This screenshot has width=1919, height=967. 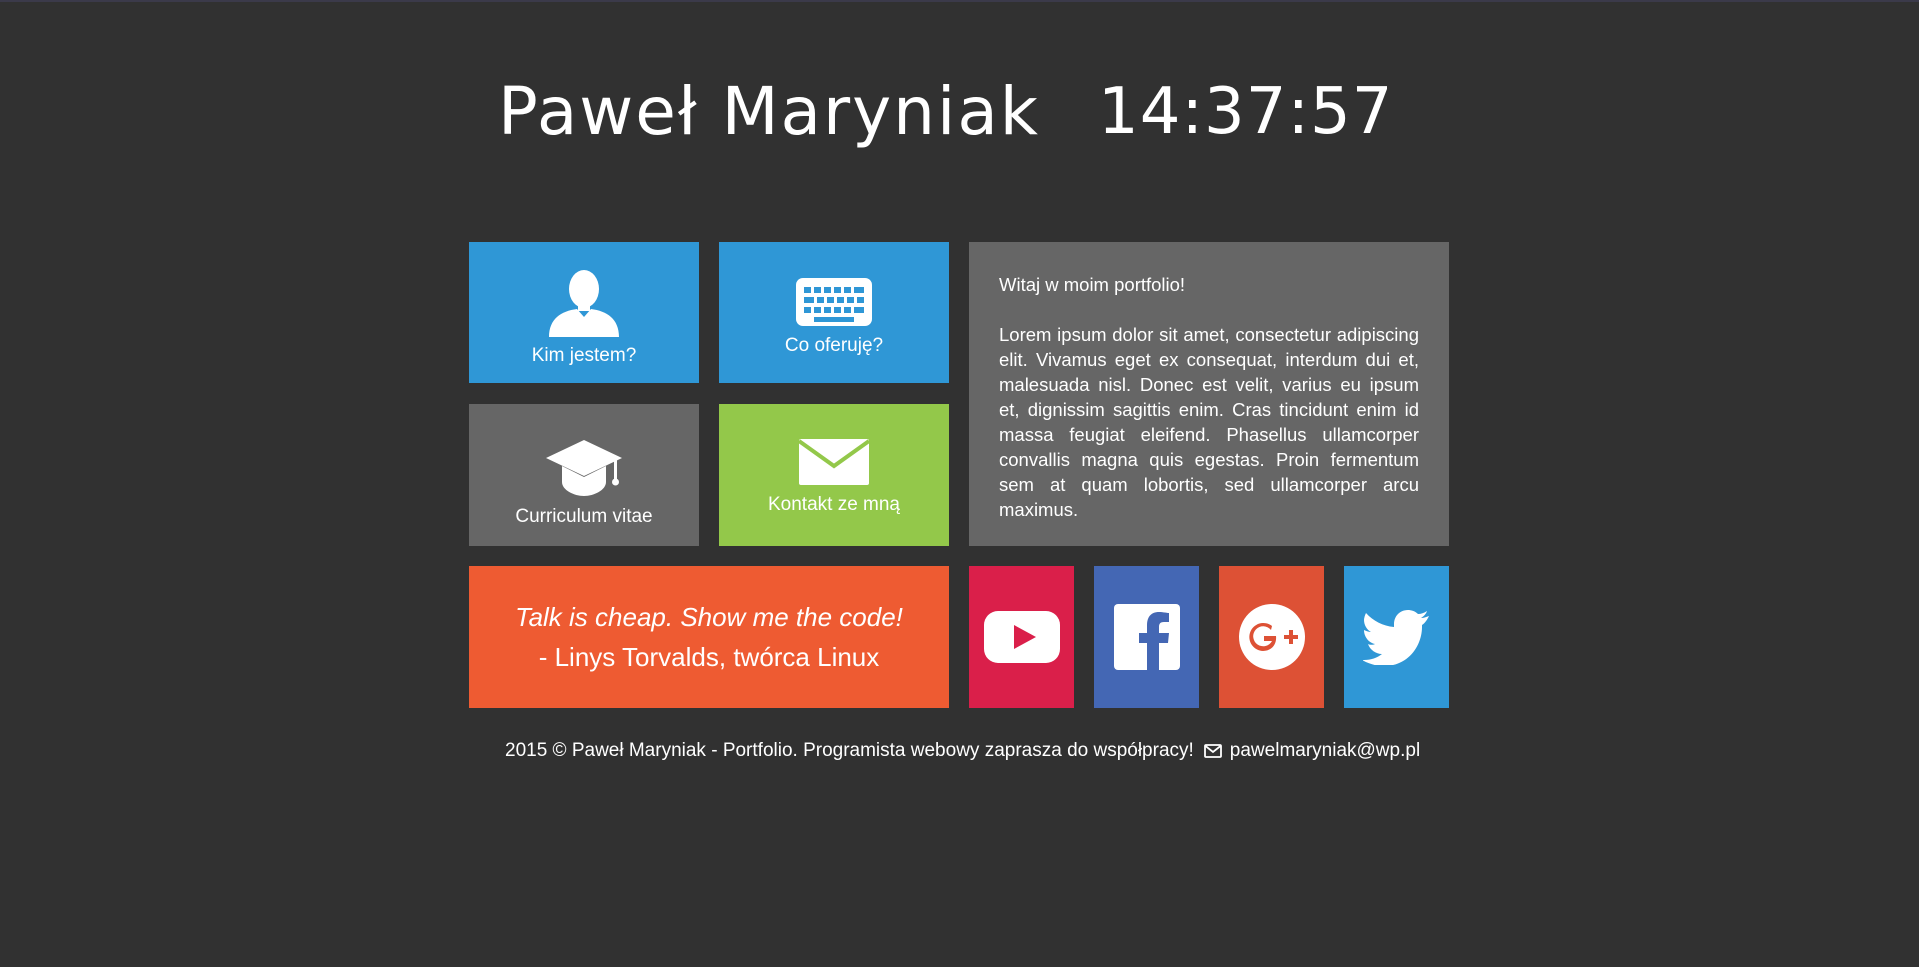 I want to click on top-strip, so click(x=959, y=1).